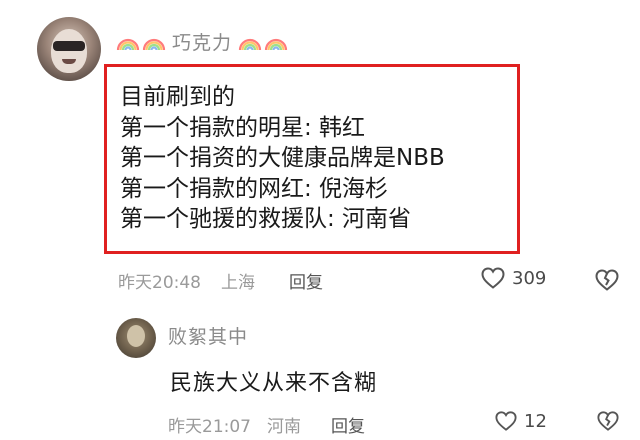 This screenshot has height=440, width=640. I want to click on location: 河南, so click(284, 427).